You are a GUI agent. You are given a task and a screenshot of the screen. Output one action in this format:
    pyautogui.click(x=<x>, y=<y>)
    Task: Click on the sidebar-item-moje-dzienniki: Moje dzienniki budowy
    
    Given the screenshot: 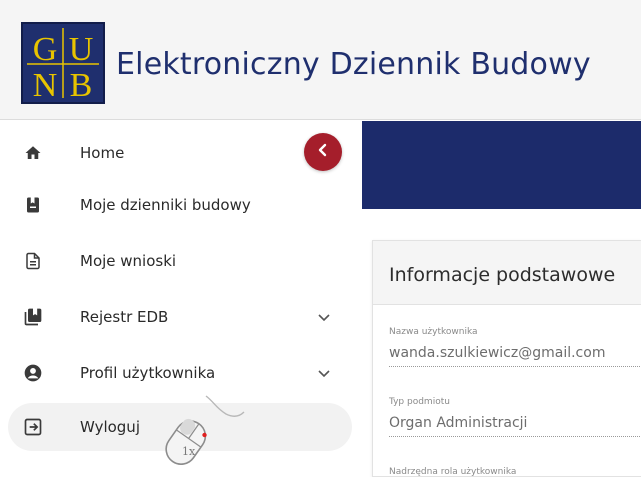 What is the action you would take?
    pyautogui.click(x=180, y=205)
    